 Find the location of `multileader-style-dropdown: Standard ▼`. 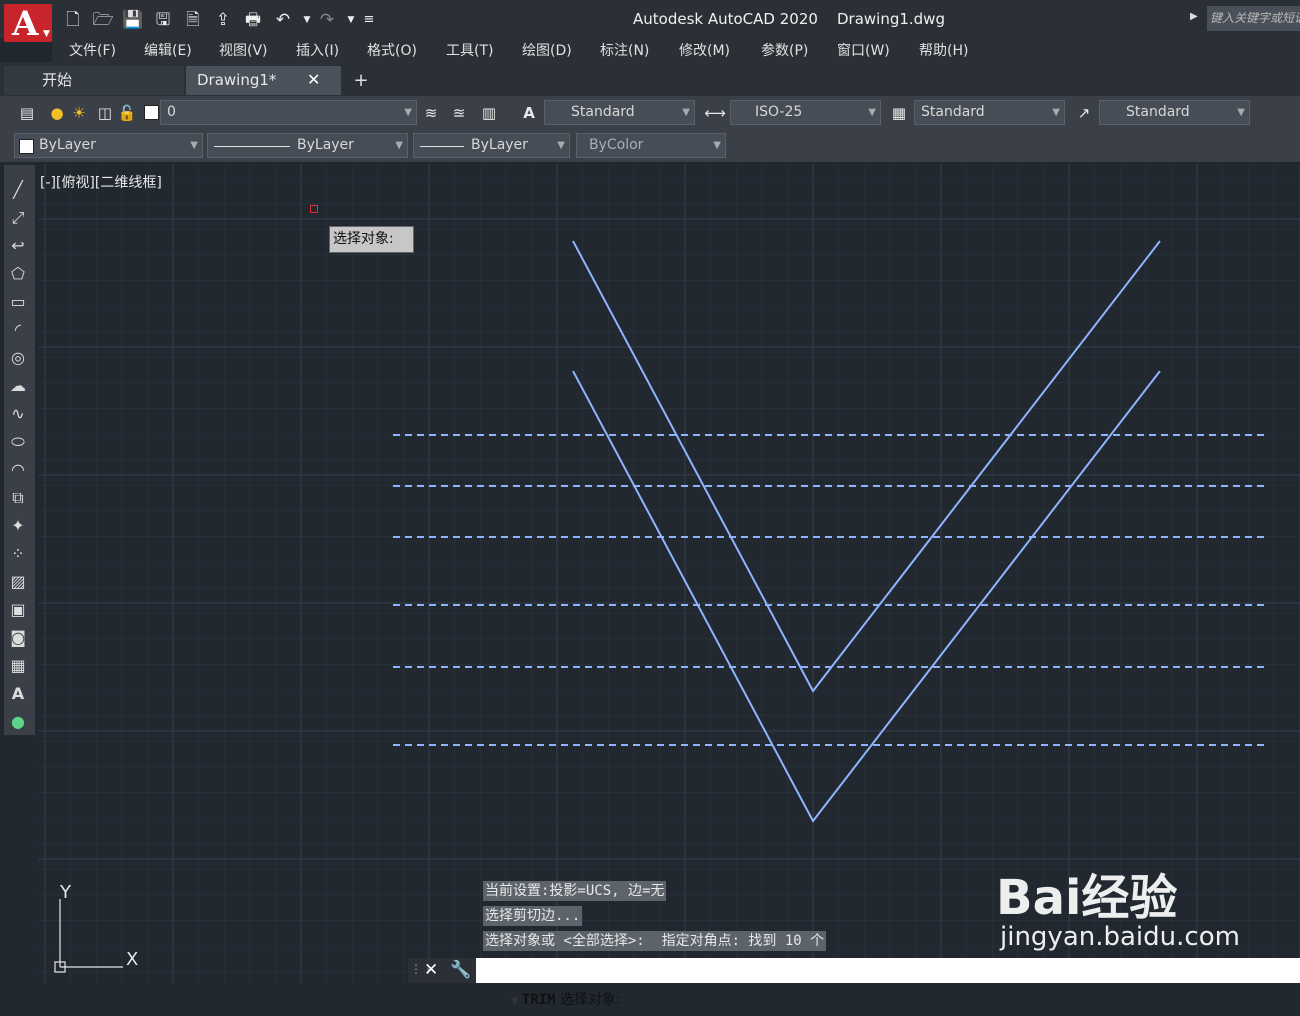

multileader-style-dropdown: Standard ▼ is located at coordinates (1174, 112).